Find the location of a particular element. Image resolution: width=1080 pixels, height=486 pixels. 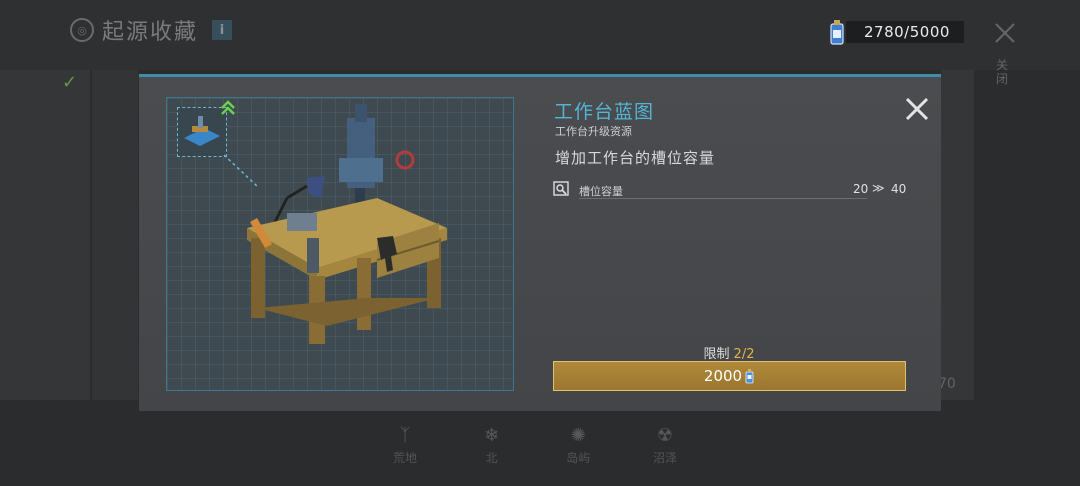

buy-price: 2000 is located at coordinates (723, 376).